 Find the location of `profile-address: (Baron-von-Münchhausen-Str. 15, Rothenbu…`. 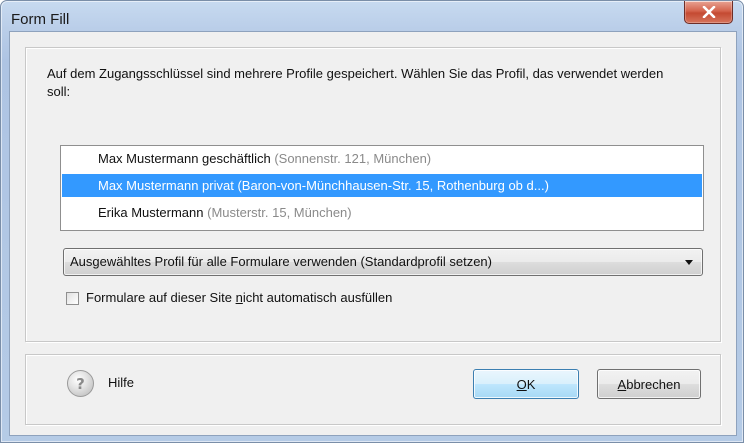

profile-address: (Baron-von-Münchhausen-Str. 15, Rothenbu… is located at coordinates (393, 185).